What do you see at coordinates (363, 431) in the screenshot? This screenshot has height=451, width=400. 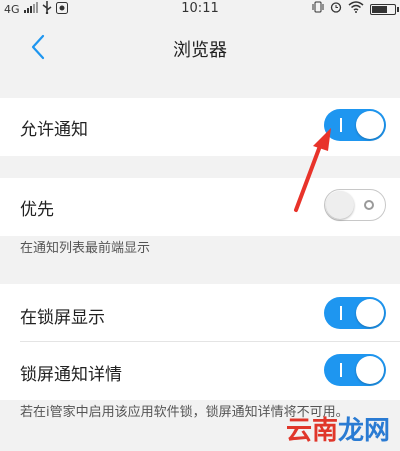 I see `watermark-part2: 龙网` at bounding box center [363, 431].